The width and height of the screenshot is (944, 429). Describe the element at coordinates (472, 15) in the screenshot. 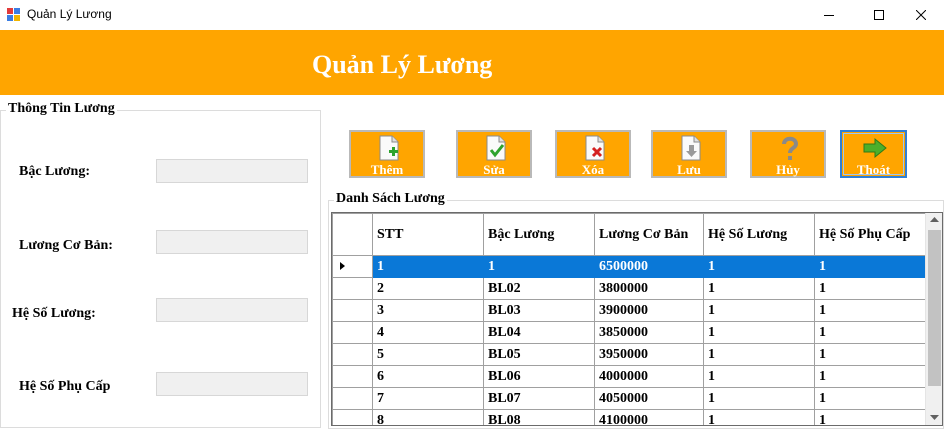

I see `title-bar: Quản Lý Lương` at that location.